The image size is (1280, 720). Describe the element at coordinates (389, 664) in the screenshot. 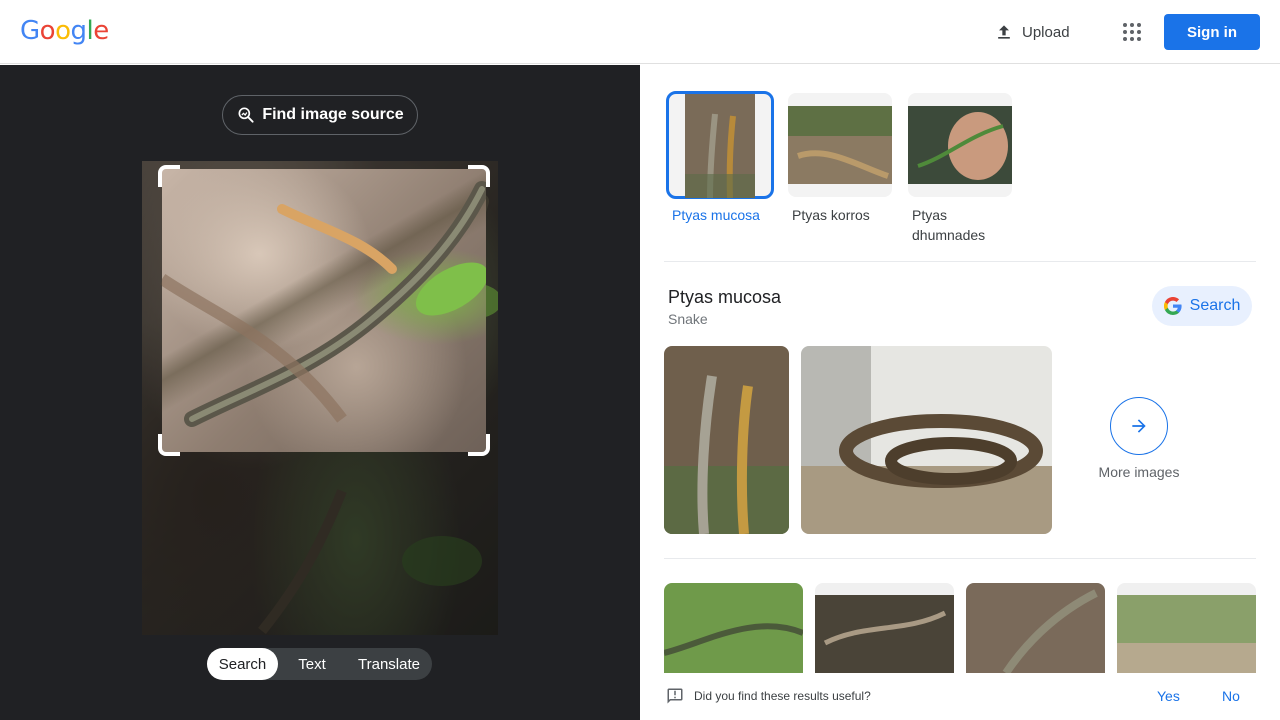

I see `tab-translate: Translate` at that location.